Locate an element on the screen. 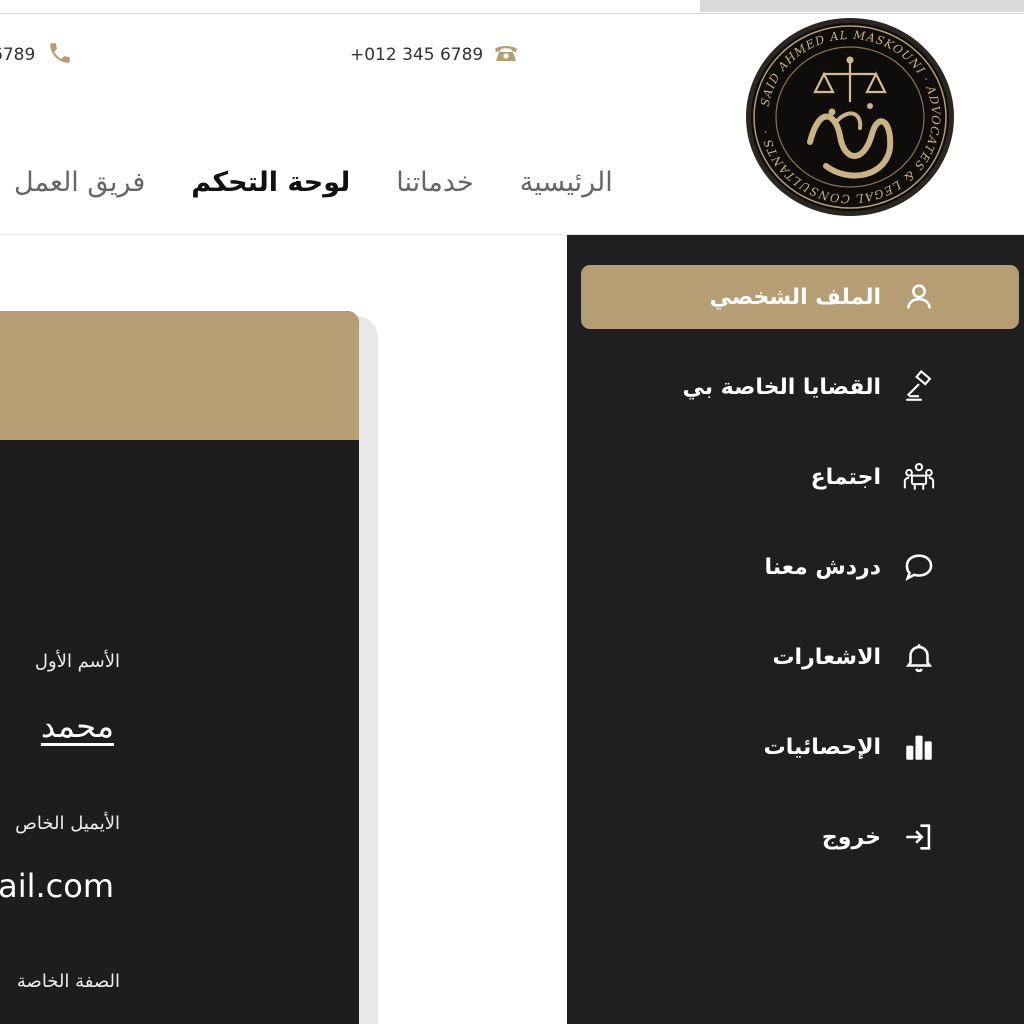 The width and height of the screenshot is (1024, 1024). bell-icon is located at coordinates (919, 657).